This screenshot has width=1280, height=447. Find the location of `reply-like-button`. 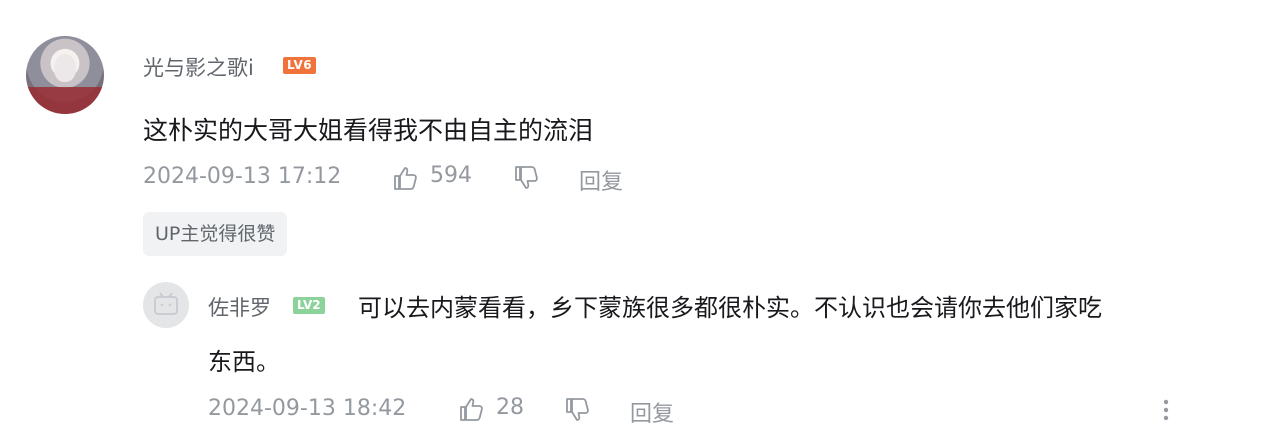

reply-like-button is located at coordinates (471, 409).